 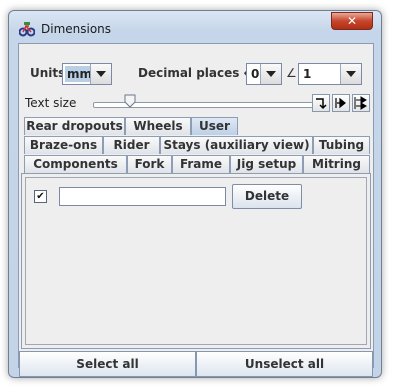 What do you see at coordinates (51, 103) in the screenshot?
I see `text-size-label: Text size` at bounding box center [51, 103].